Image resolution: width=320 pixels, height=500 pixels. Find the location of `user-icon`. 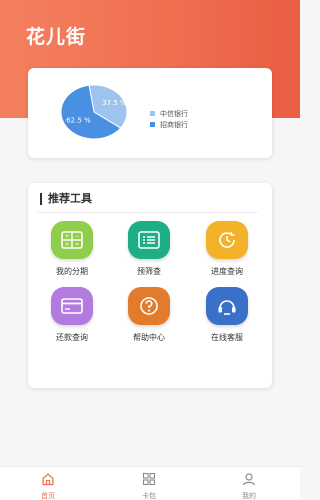

user-icon is located at coordinates (249, 479).